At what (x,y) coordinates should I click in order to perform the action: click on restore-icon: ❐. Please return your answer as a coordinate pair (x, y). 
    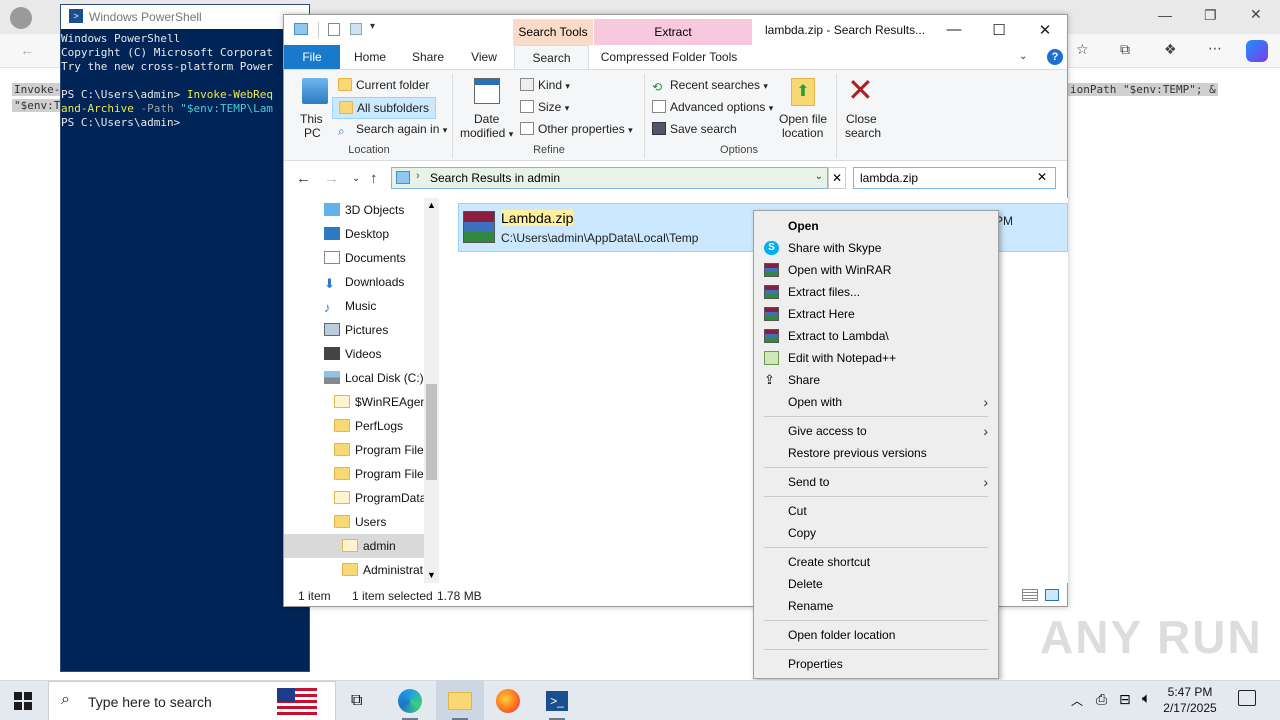
    Looking at the image, I should click on (1210, 15).